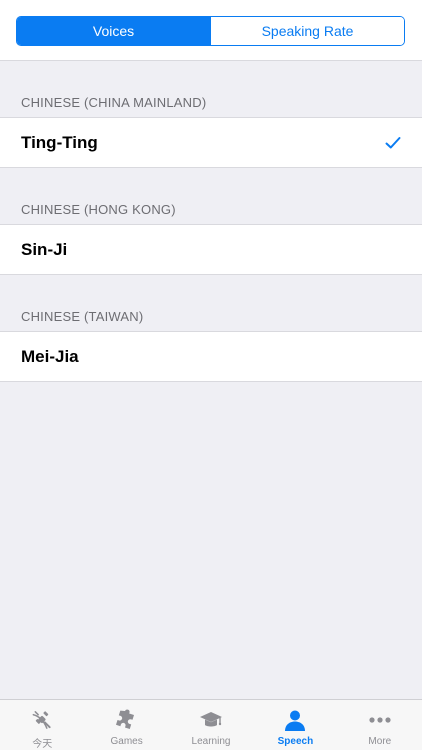 The image size is (422, 750). What do you see at coordinates (211, 356) in the screenshot?
I see `voice-row-mei-jia: Mei-Jia` at bounding box center [211, 356].